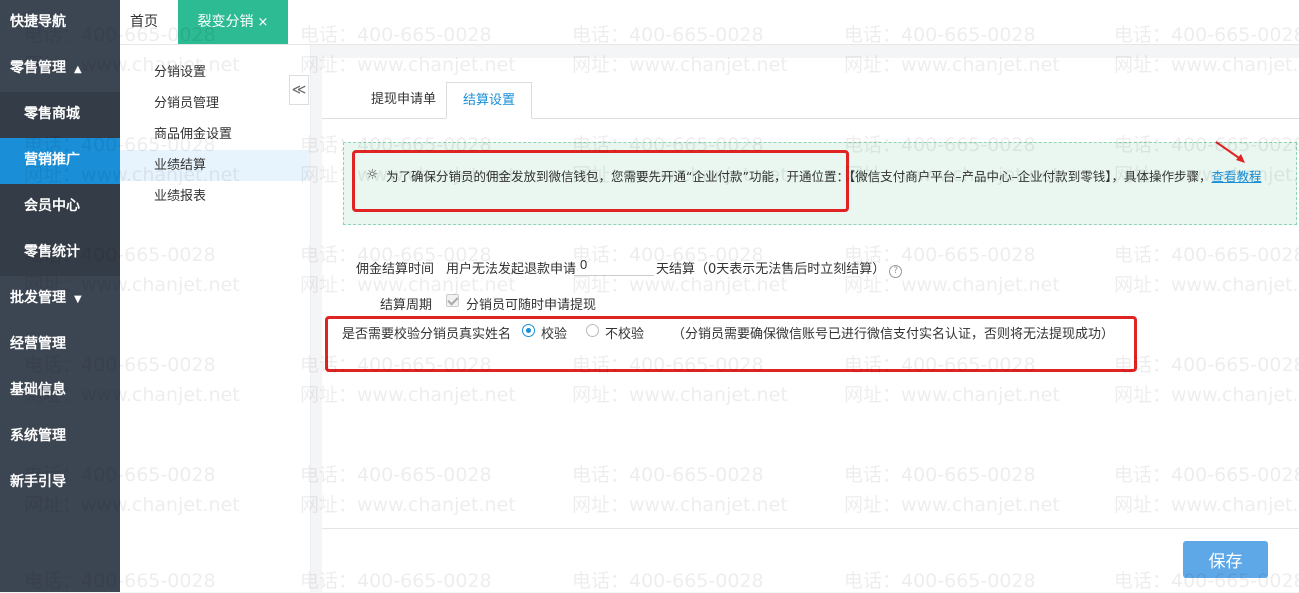  I want to click on tab-home: 首页, so click(144, 22).